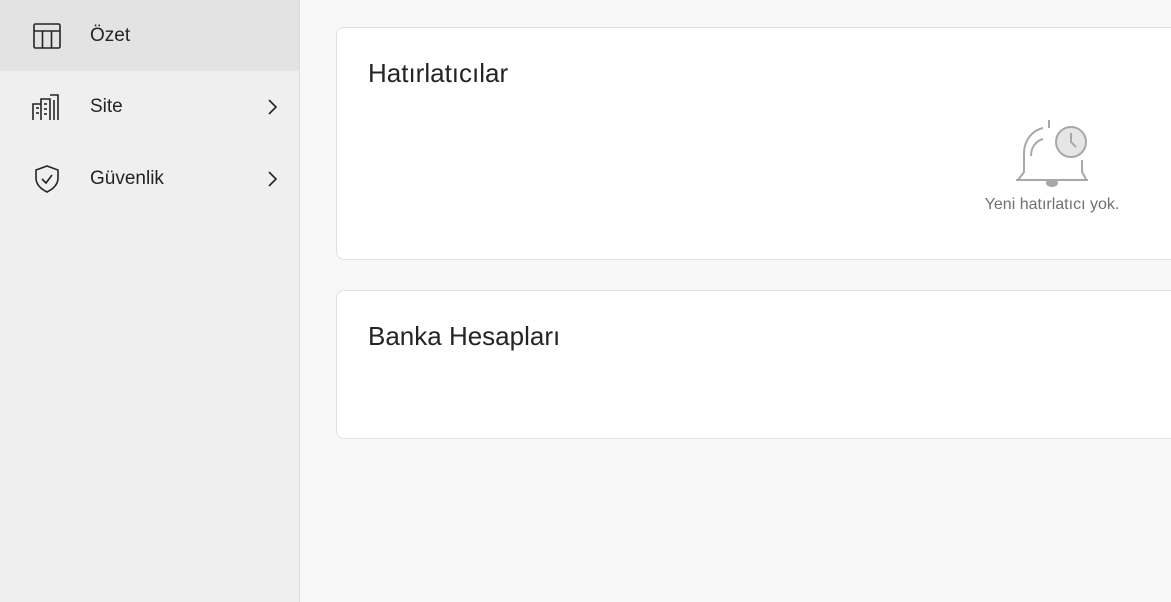  I want to click on buildings-icon, so click(47, 107).